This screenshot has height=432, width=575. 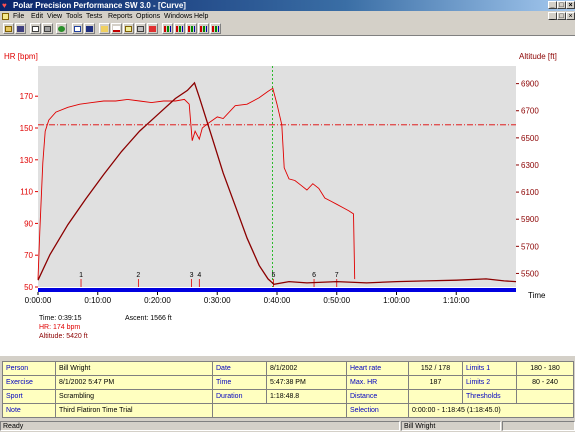 I want to click on date-label: Date, so click(x=239, y=368).